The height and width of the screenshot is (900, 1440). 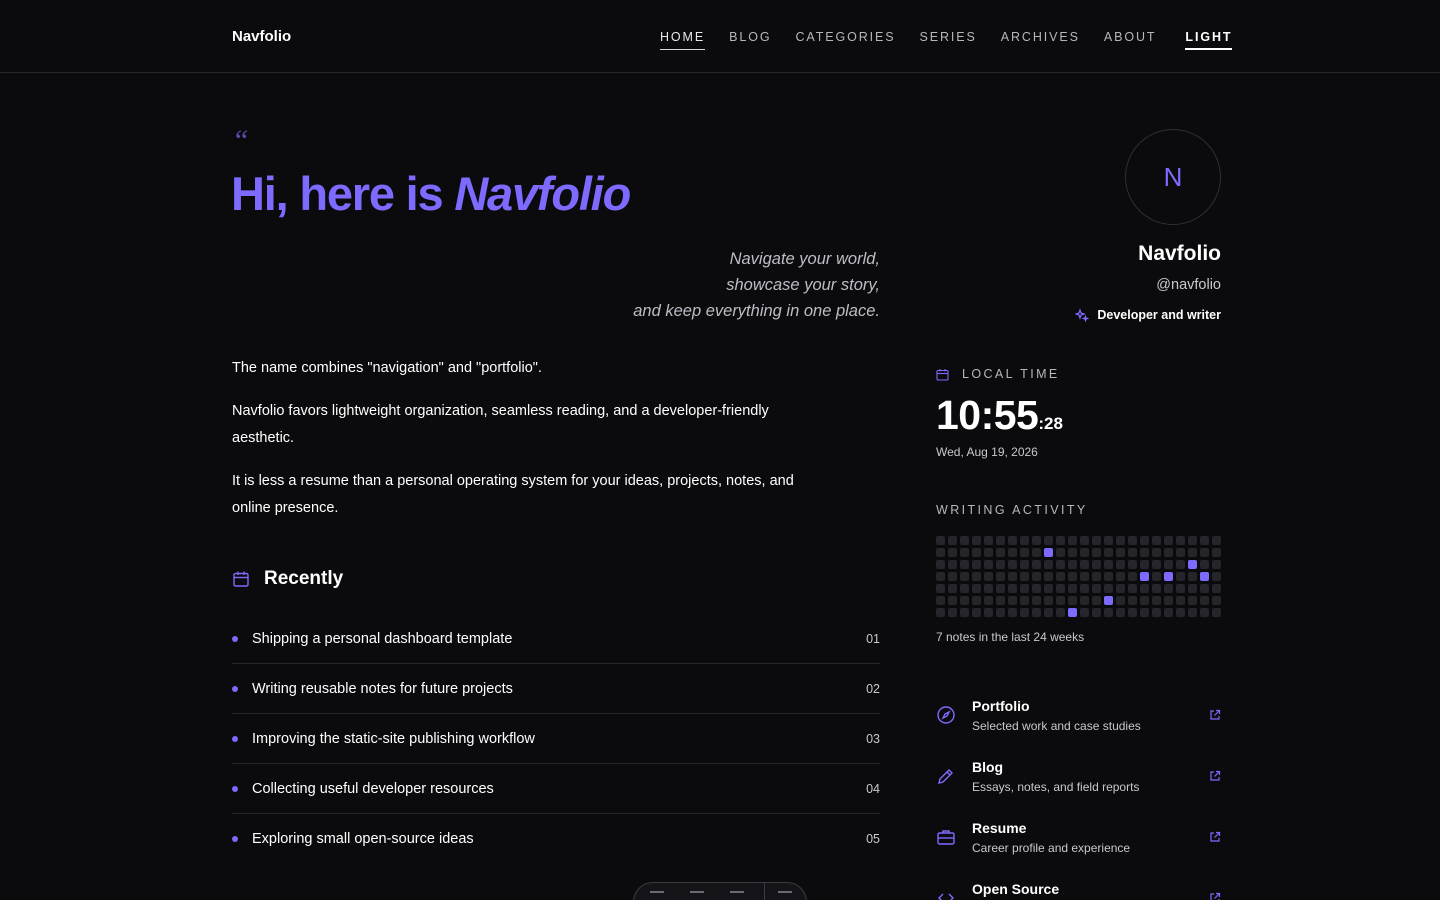 I want to click on hero-title-name: Navfolio, so click(x=542, y=193).